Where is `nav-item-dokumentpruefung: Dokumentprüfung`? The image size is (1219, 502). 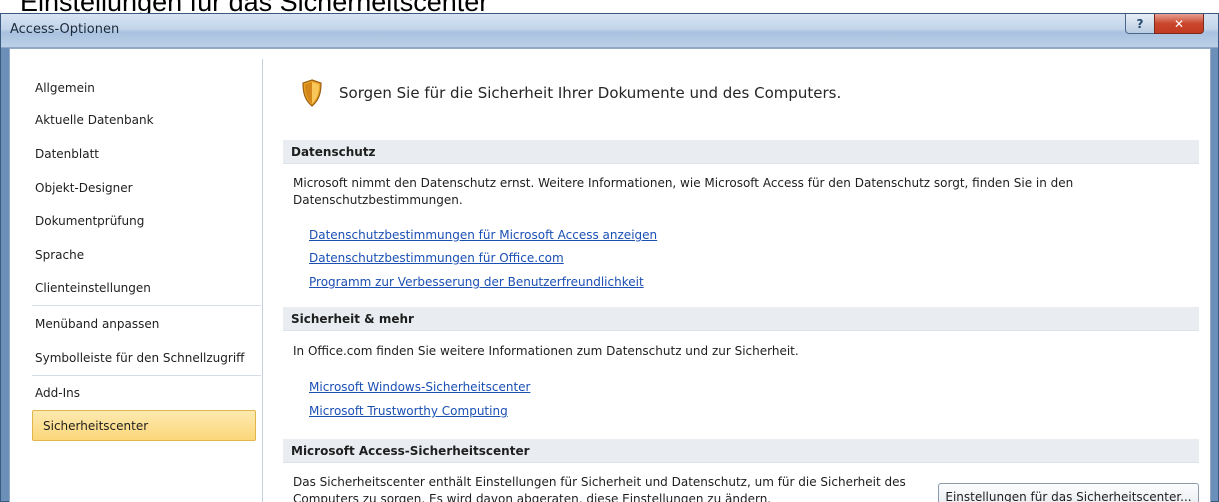 nav-item-dokumentpruefung: Dokumentprüfung is located at coordinates (148, 220).